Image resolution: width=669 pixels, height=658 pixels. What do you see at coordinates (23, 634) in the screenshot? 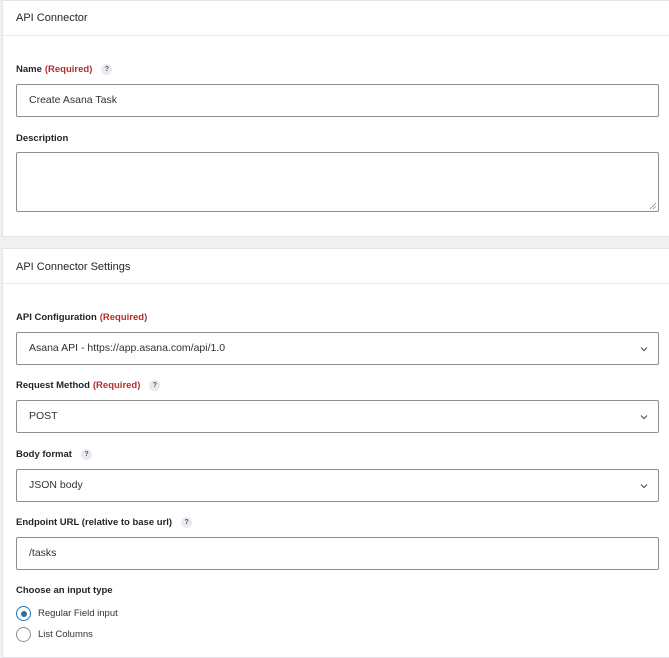
I see `radio-button` at bounding box center [23, 634].